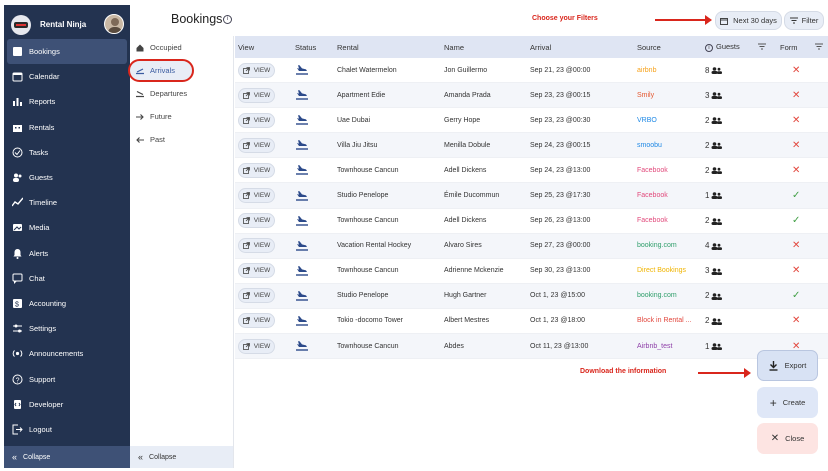 This screenshot has height=471, width=828. What do you see at coordinates (374, 246) in the screenshot?
I see `rental-cell: Vacation Rental Hockey` at bounding box center [374, 246].